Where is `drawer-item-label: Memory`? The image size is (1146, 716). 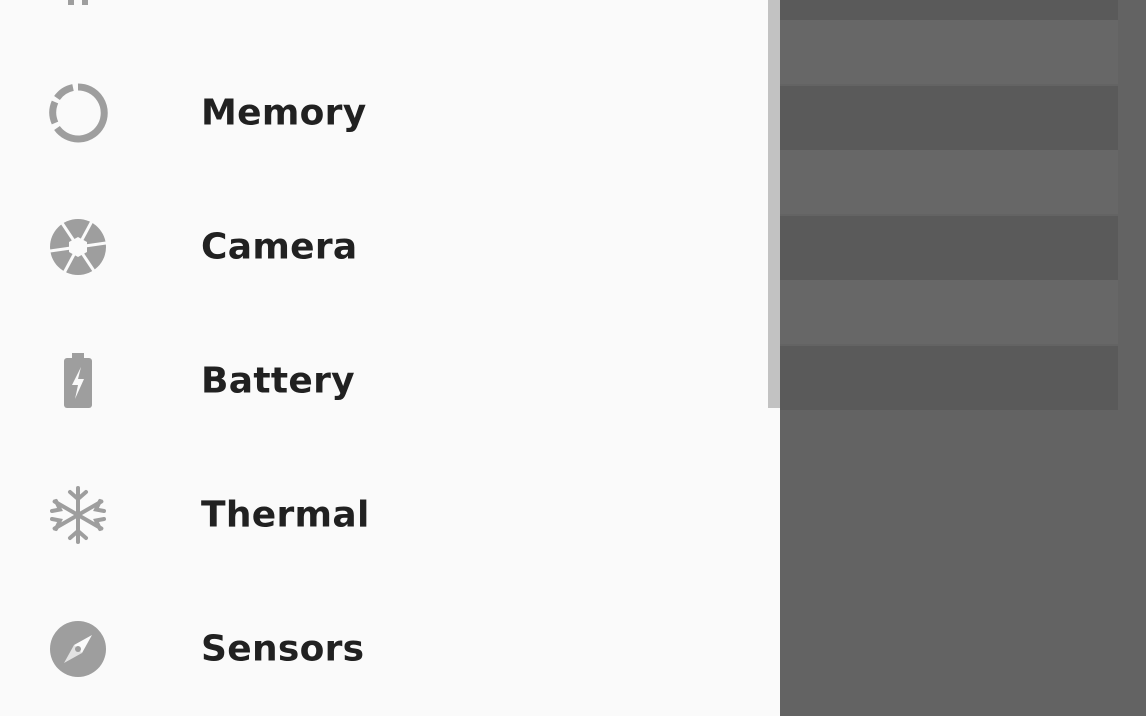 drawer-item-label: Memory is located at coordinates (284, 113).